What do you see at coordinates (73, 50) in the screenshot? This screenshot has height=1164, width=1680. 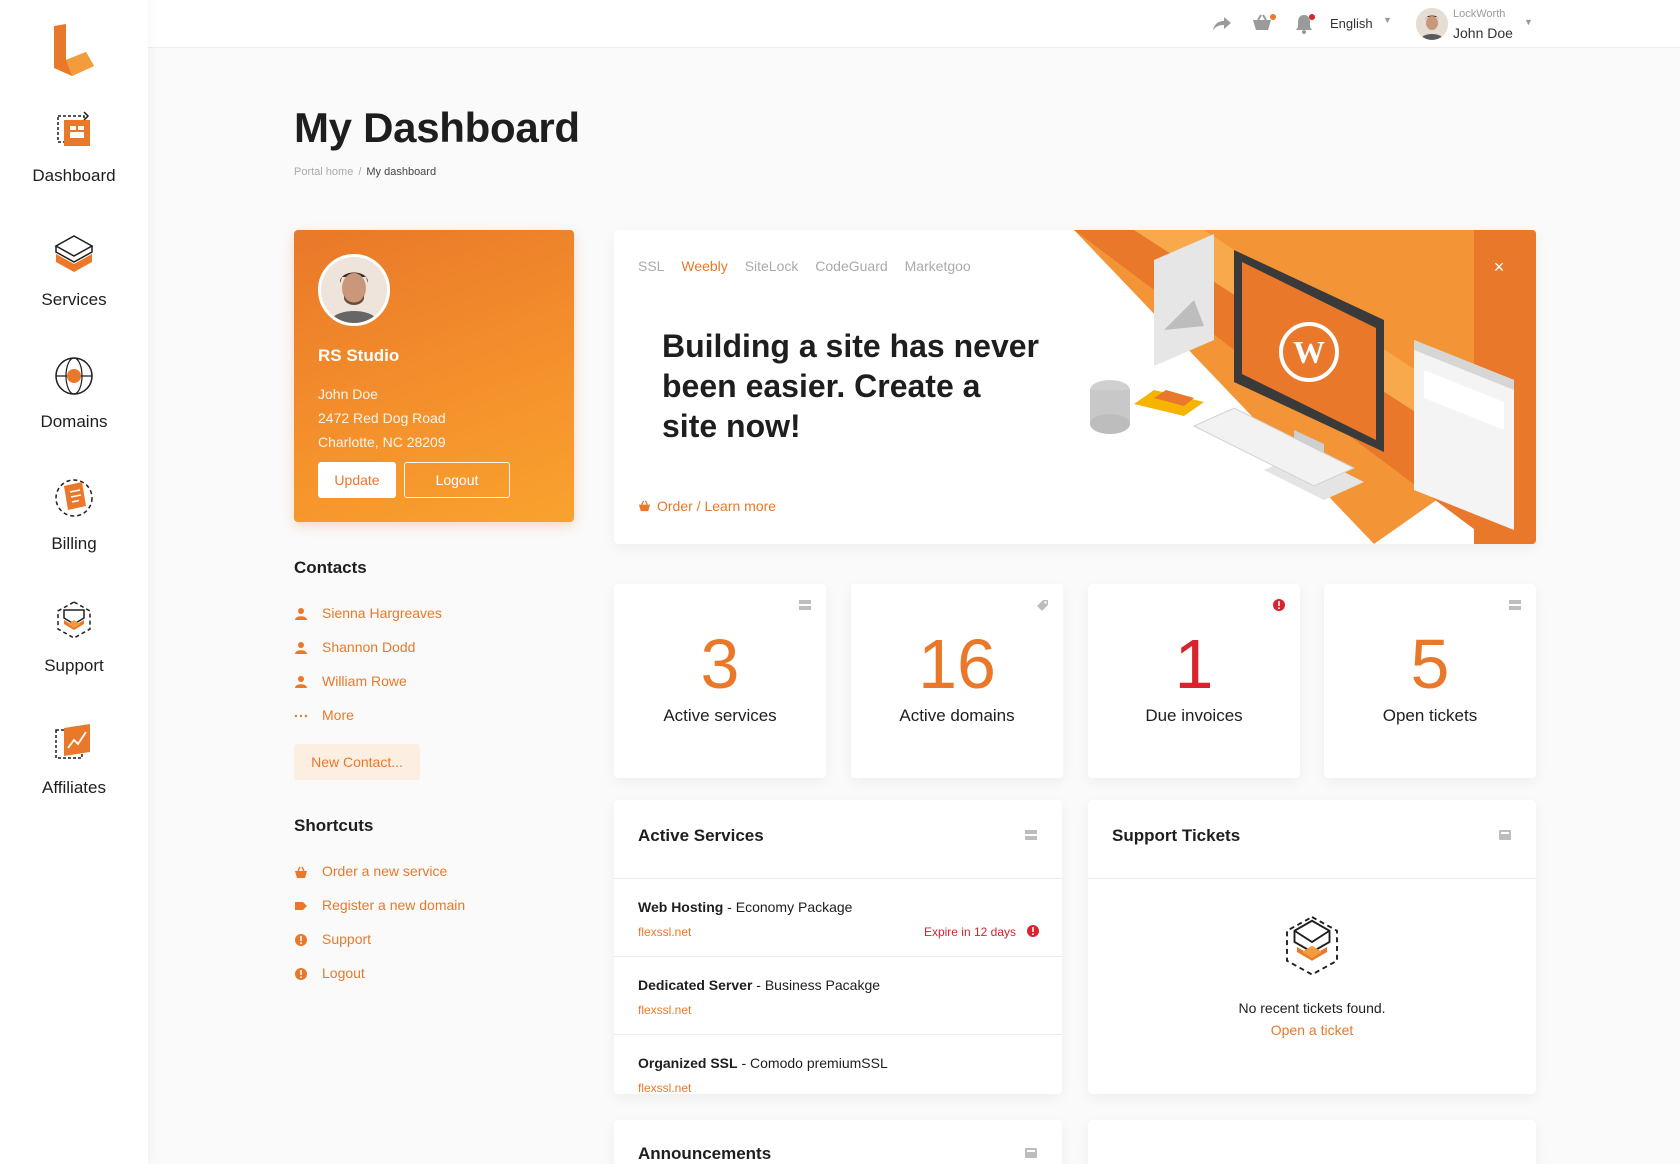 I see `brand-logo` at bounding box center [73, 50].